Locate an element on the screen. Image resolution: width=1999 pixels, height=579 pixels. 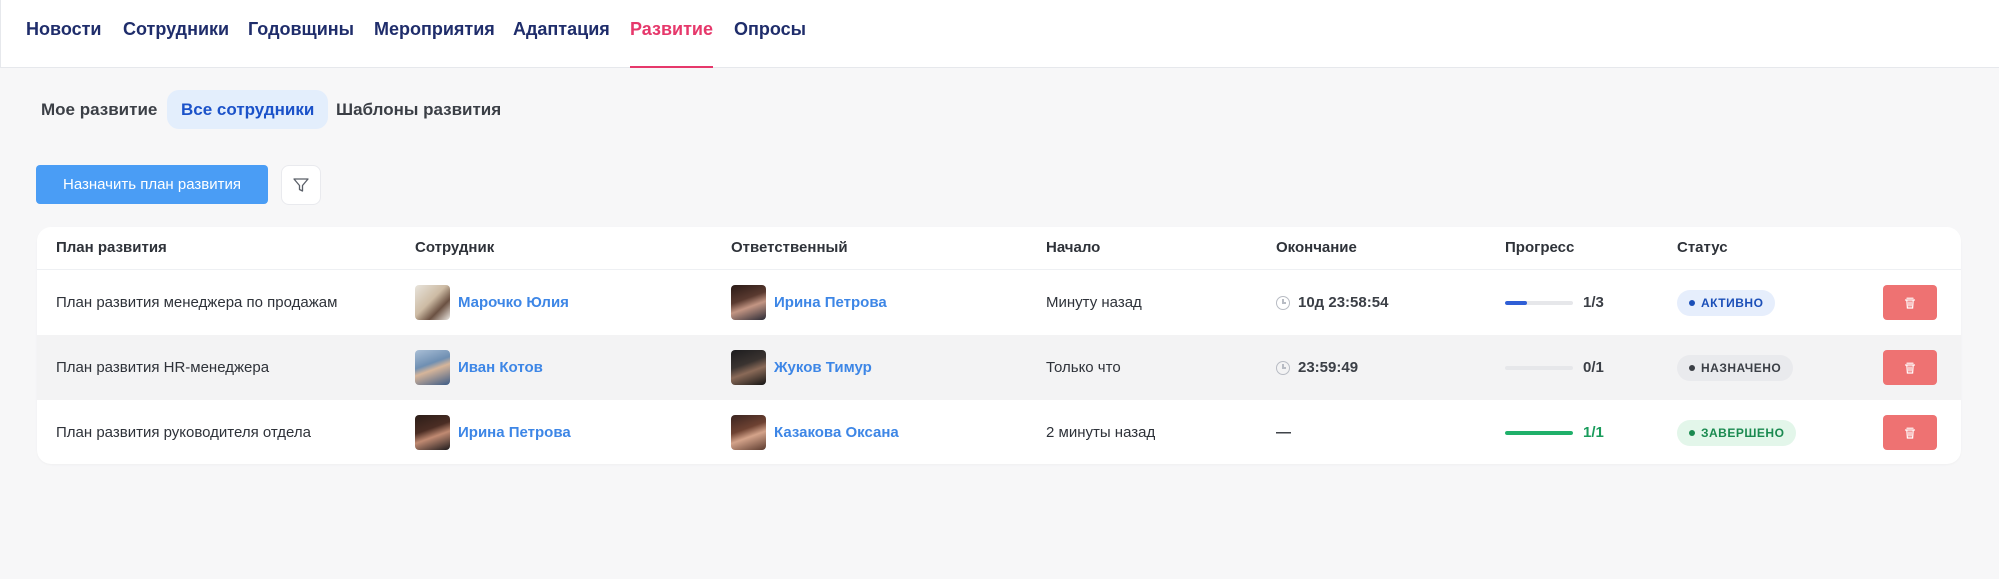
end-time: — is located at coordinates (1283, 432).